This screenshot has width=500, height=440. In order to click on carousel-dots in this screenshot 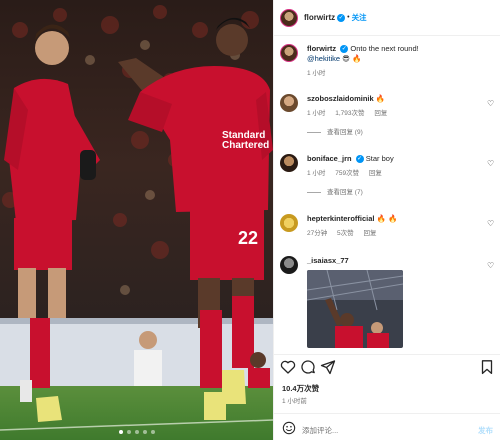, I will do `click(136, 432)`.